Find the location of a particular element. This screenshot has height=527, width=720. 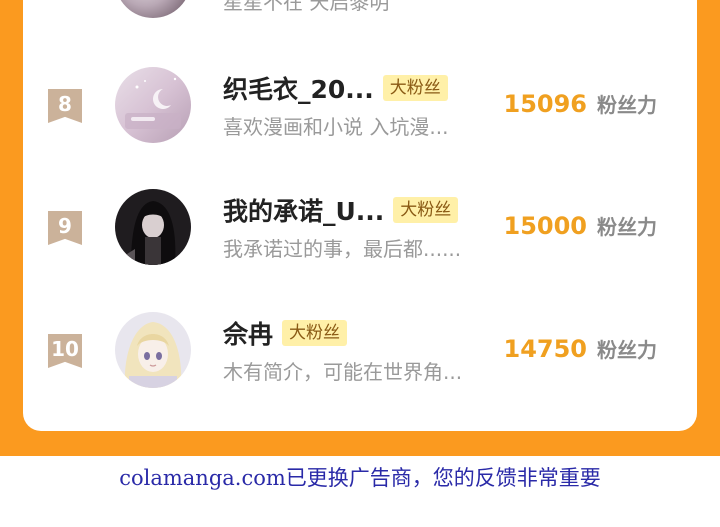

avatar is located at coordinates (153, 9).